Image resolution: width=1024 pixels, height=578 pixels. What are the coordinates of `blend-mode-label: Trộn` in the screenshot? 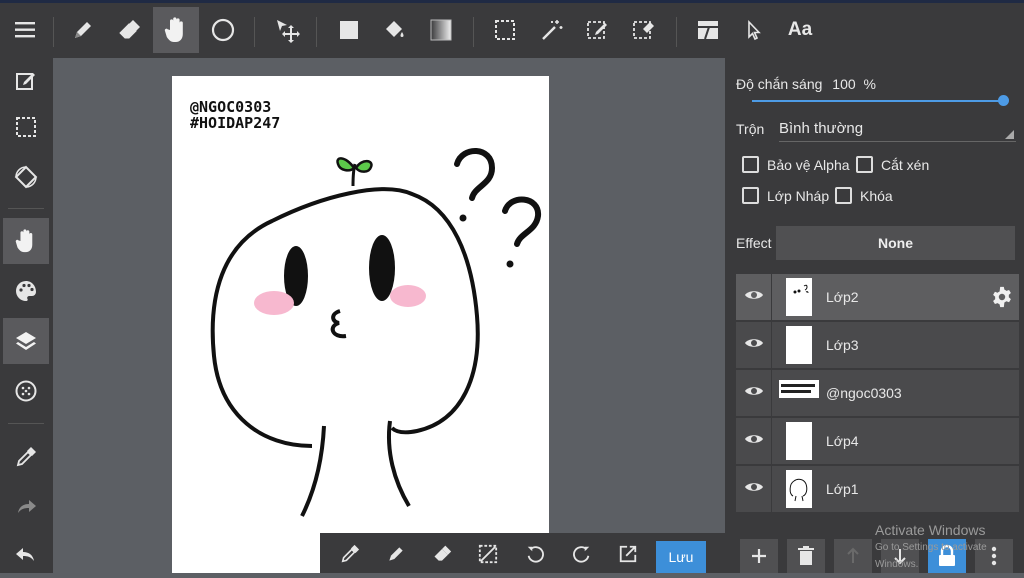 It's located at (750, 129).